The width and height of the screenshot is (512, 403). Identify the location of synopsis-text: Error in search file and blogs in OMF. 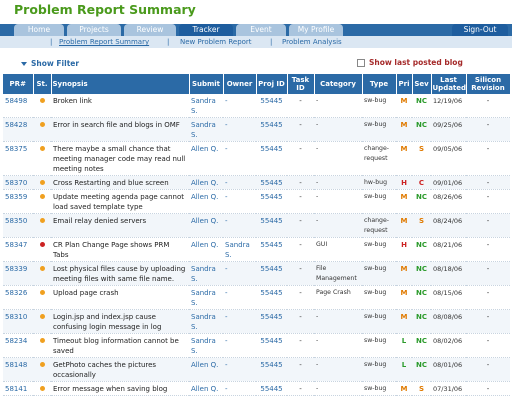
(120, 129).